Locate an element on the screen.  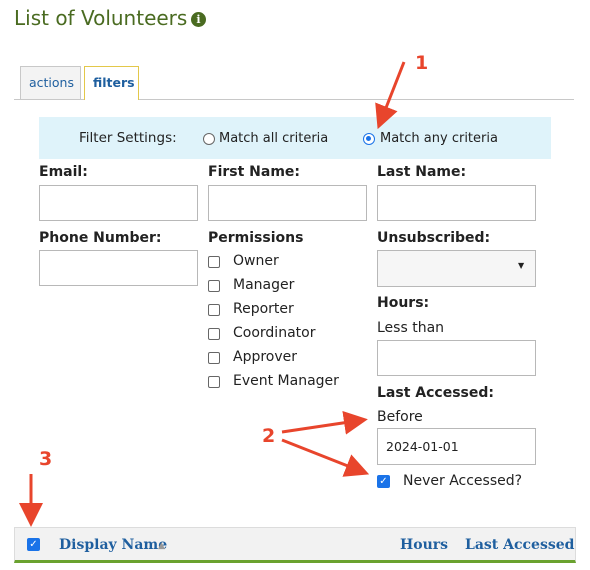
annotation-2: 2 is located at coordinates (269, 436).